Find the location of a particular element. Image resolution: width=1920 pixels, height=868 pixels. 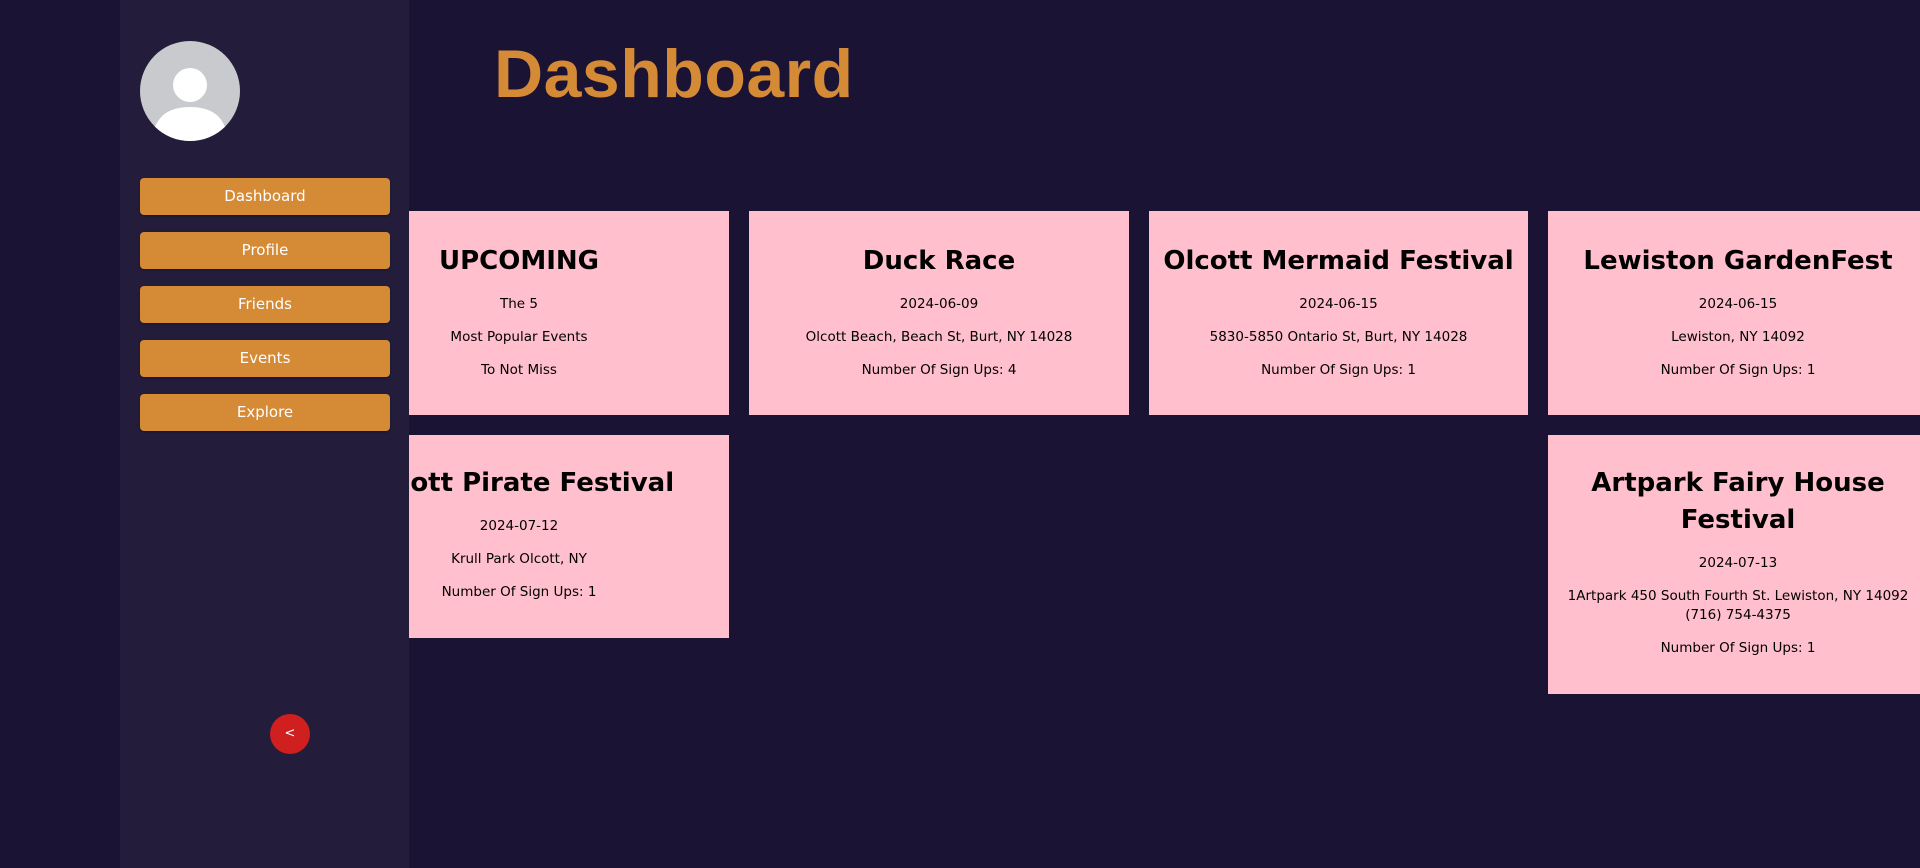

nav-explore-button: Explore is located at coordinates (265, 412).